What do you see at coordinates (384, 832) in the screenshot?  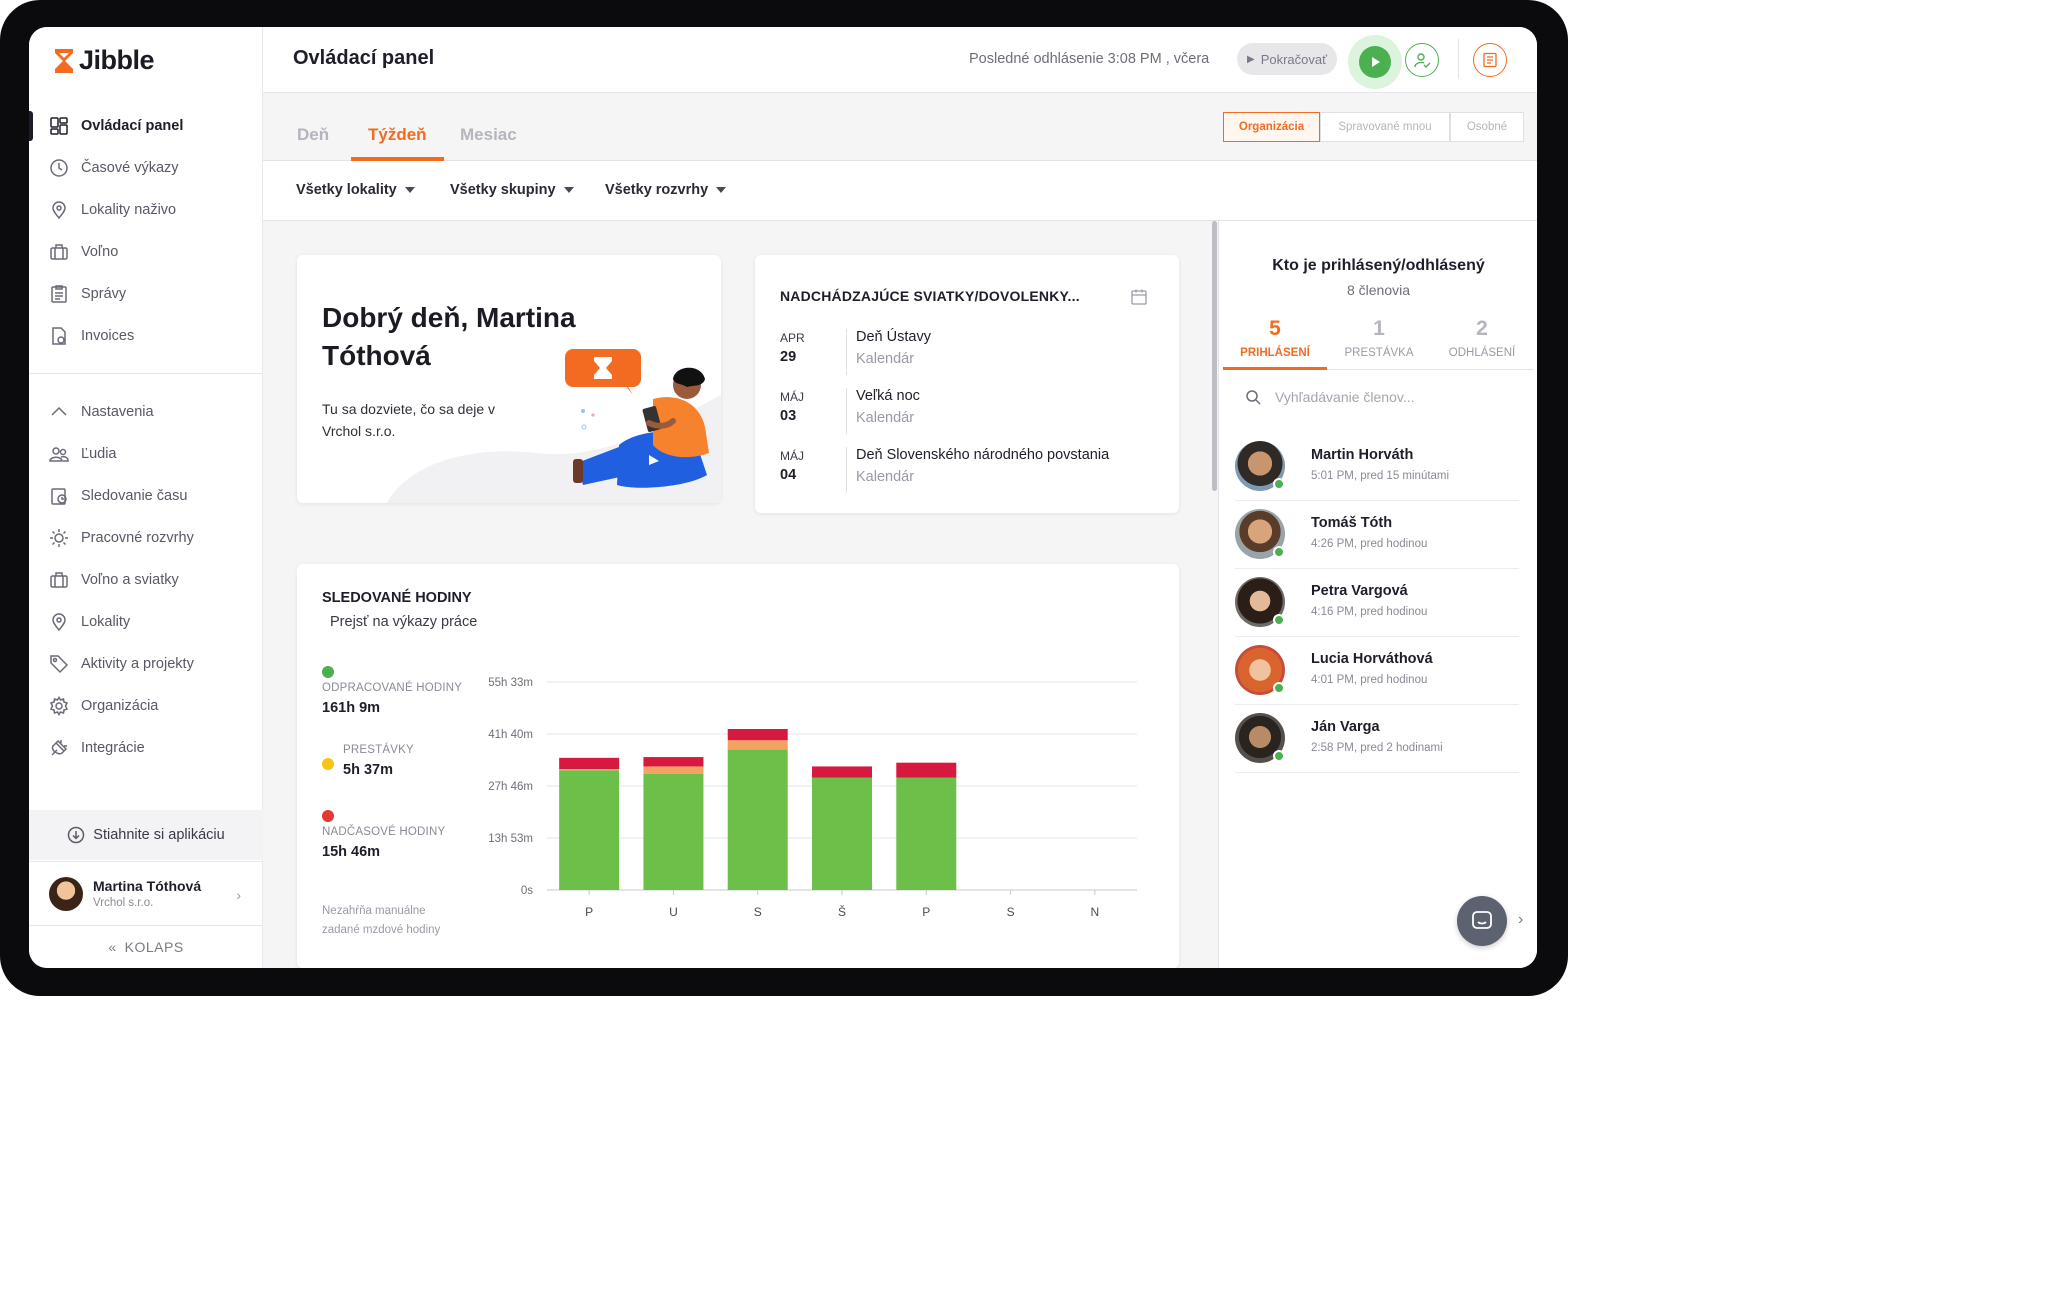 I see `stat-label: NADČASOVÉ HODINY` at bounding box center [384, 832].